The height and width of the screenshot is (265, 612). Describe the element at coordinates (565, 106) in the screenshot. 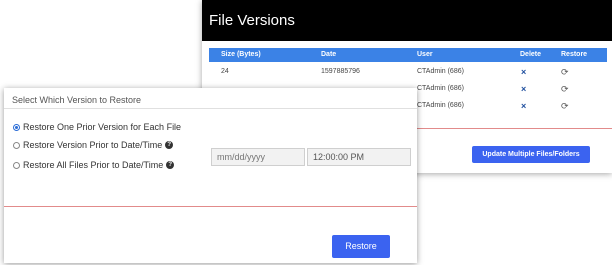

I see `restore-icon: ⟳` at that location.